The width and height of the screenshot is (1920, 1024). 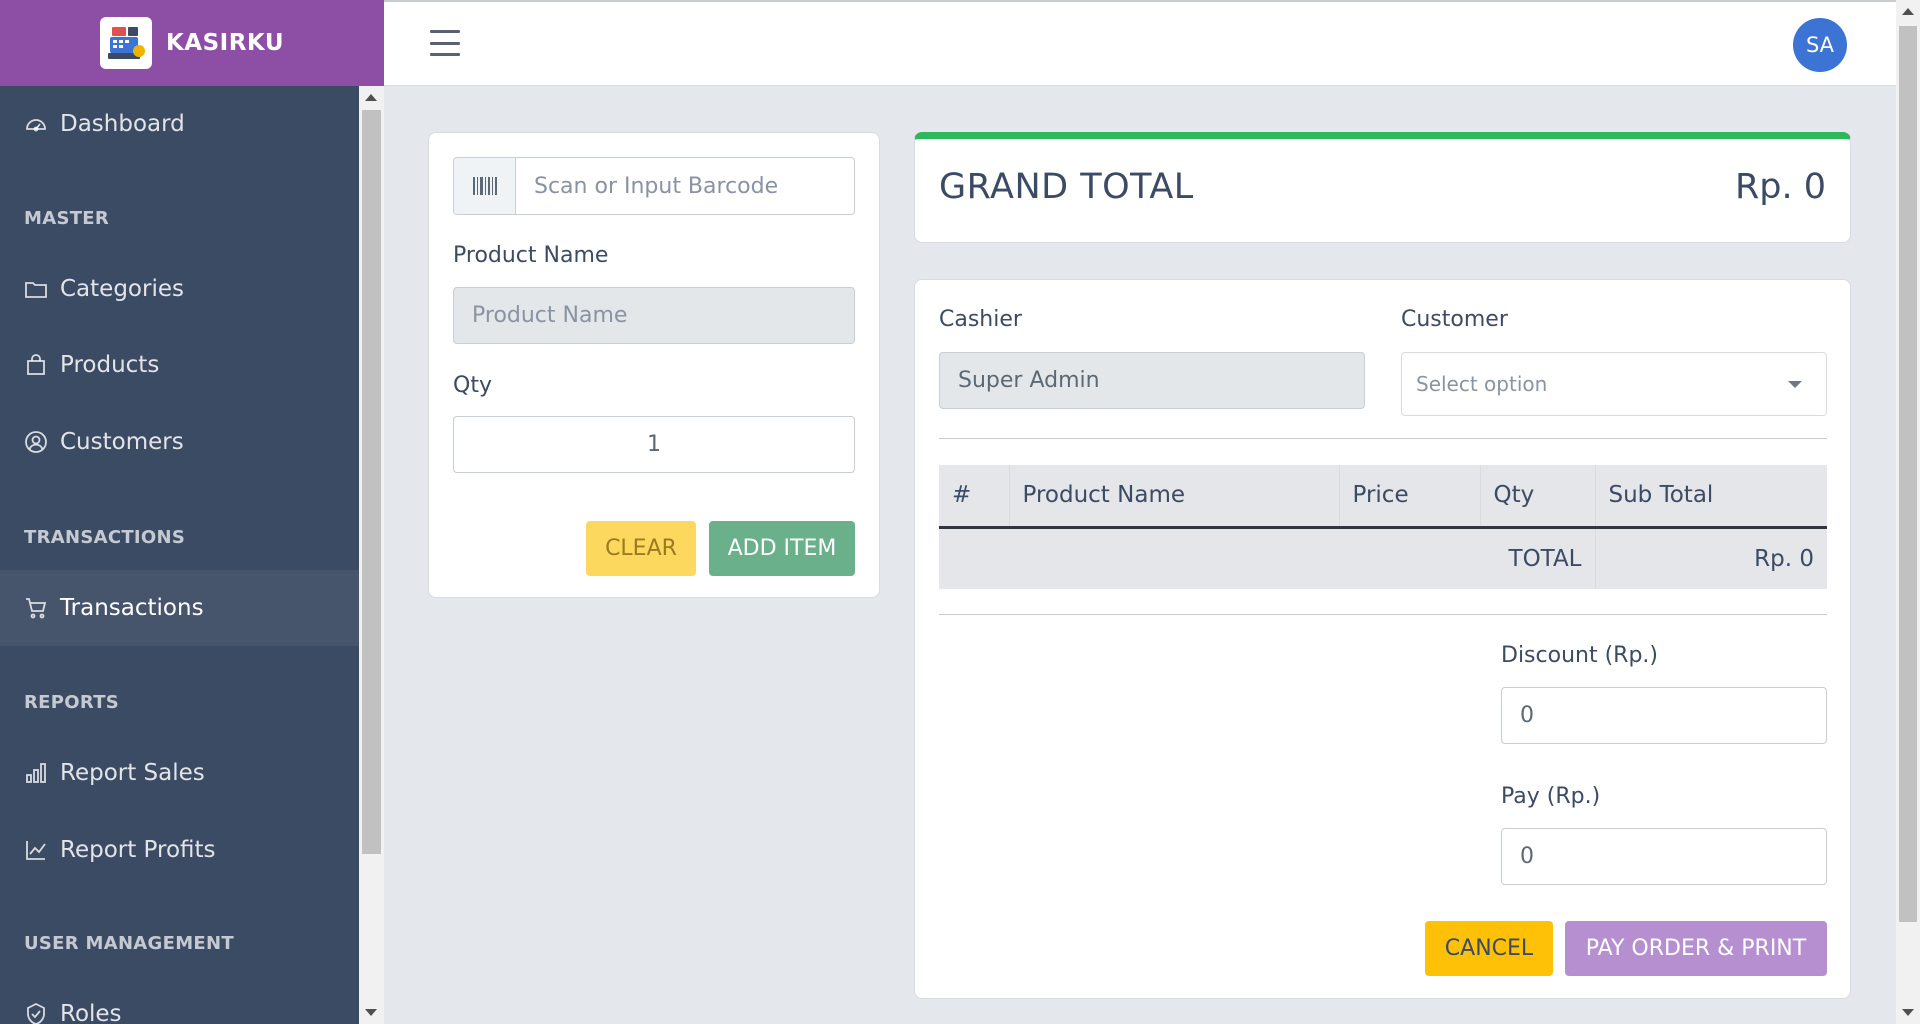 I want to click on product-name-field: Product Name, so click(x=654, y=315).